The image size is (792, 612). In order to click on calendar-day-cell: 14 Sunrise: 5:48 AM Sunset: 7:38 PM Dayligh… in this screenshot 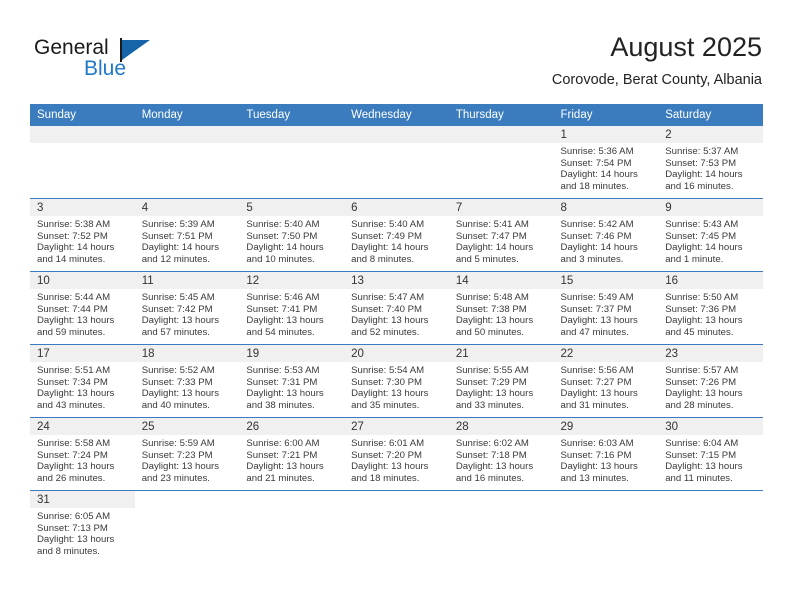, I will do `click(501, 308)`.